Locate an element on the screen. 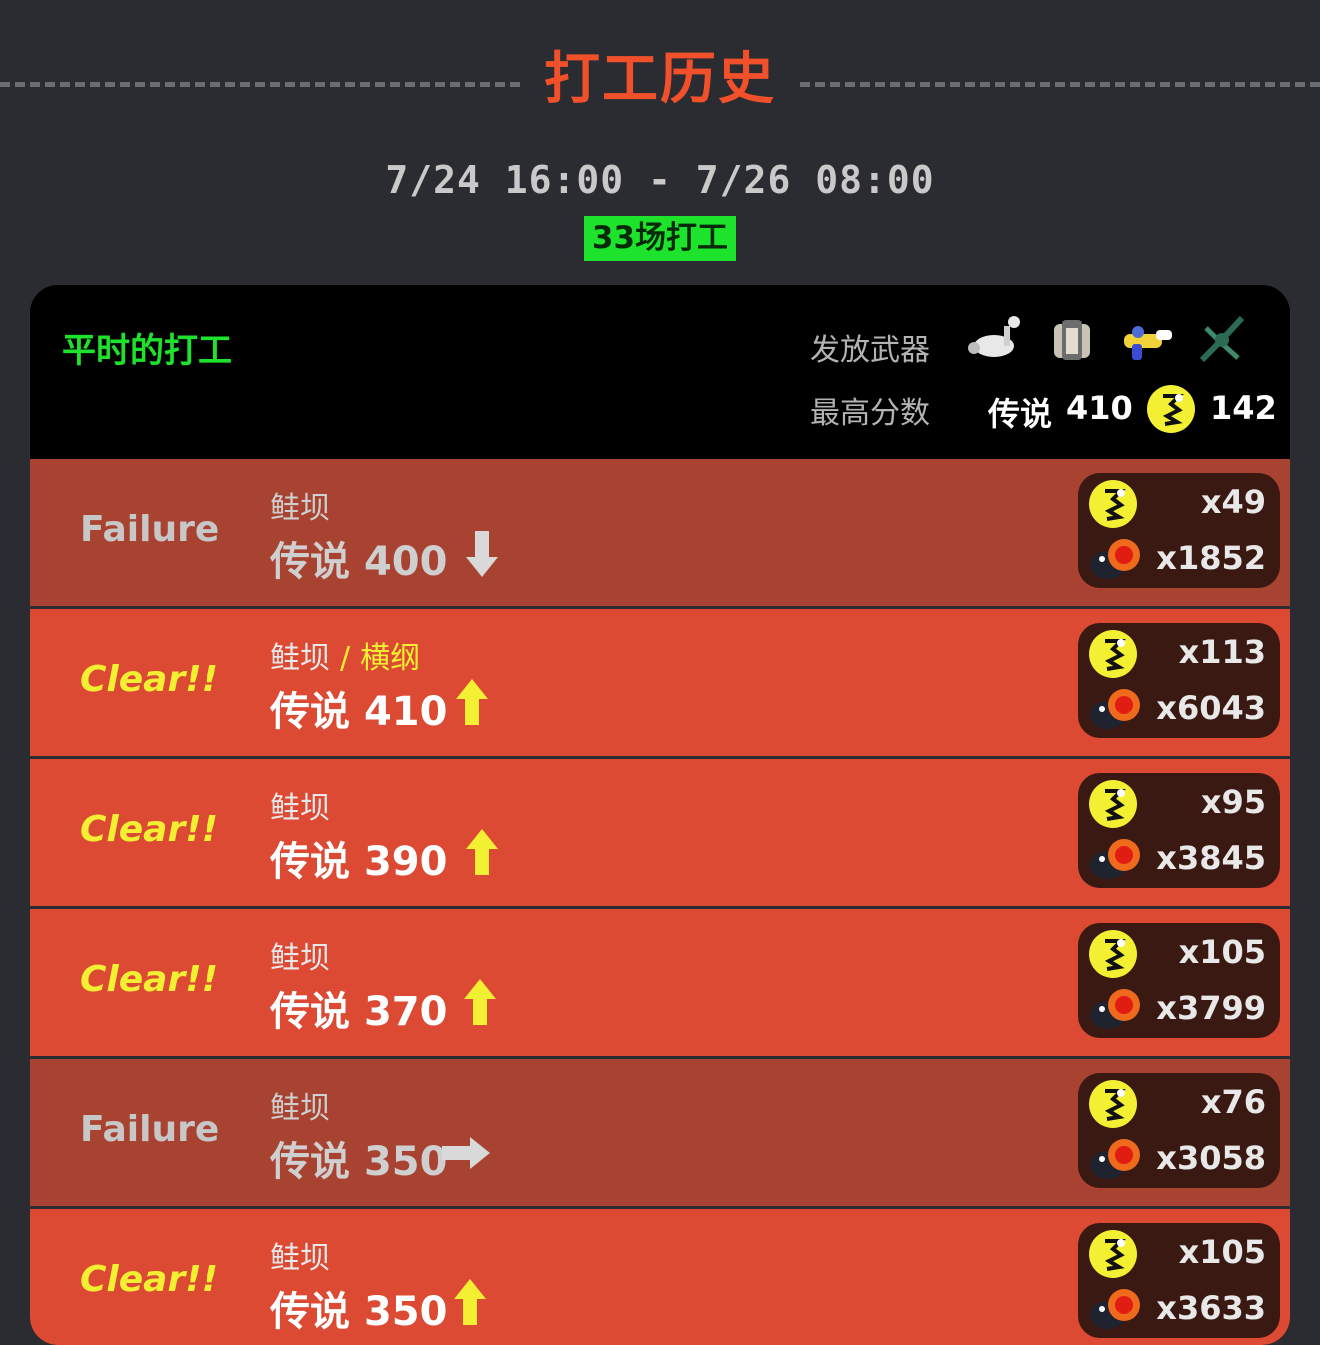  power-egg-count: x3058 is located at coordinates (1211, 1158).